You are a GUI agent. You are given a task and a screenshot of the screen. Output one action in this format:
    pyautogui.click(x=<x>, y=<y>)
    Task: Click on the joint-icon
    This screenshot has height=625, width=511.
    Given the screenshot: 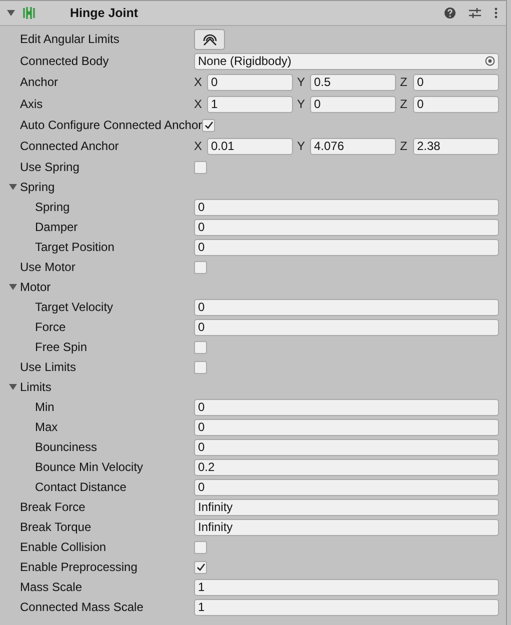 What is the action you would take?
    pyautogui.click(x=29, y=13)
    